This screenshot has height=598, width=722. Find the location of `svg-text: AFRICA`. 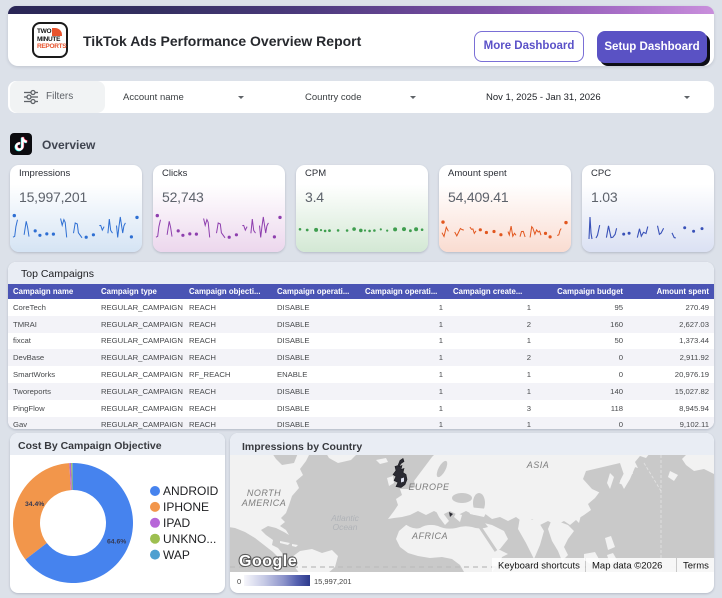

svg-text: AFRICA is located at coordinates (429, 536).